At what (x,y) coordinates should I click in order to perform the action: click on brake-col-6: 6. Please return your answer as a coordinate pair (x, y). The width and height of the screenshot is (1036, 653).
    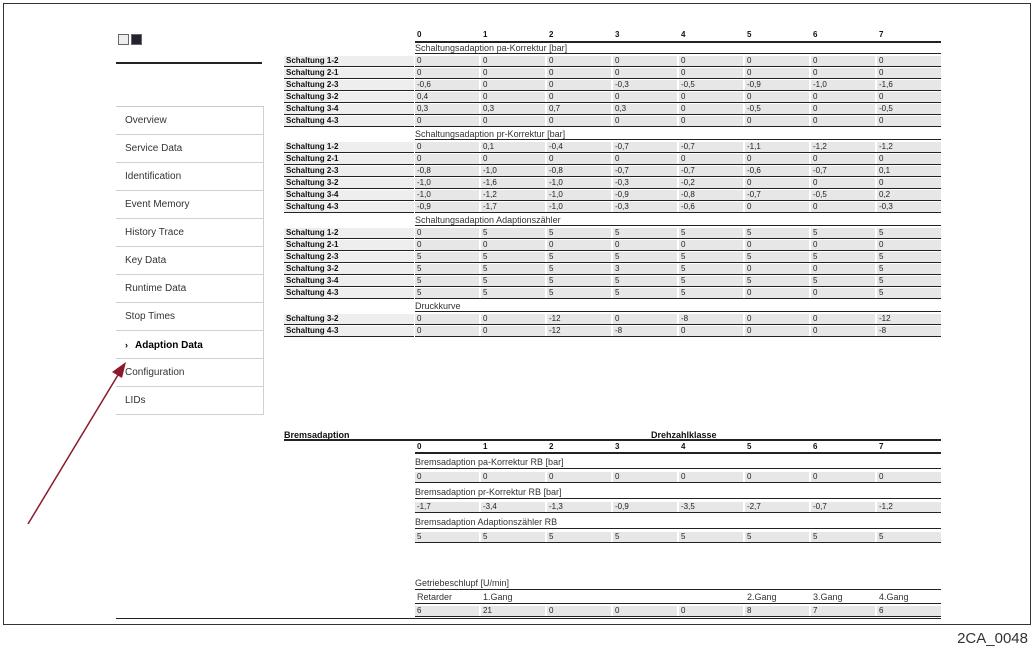
    Looking at the image, I should click on (815, 446).